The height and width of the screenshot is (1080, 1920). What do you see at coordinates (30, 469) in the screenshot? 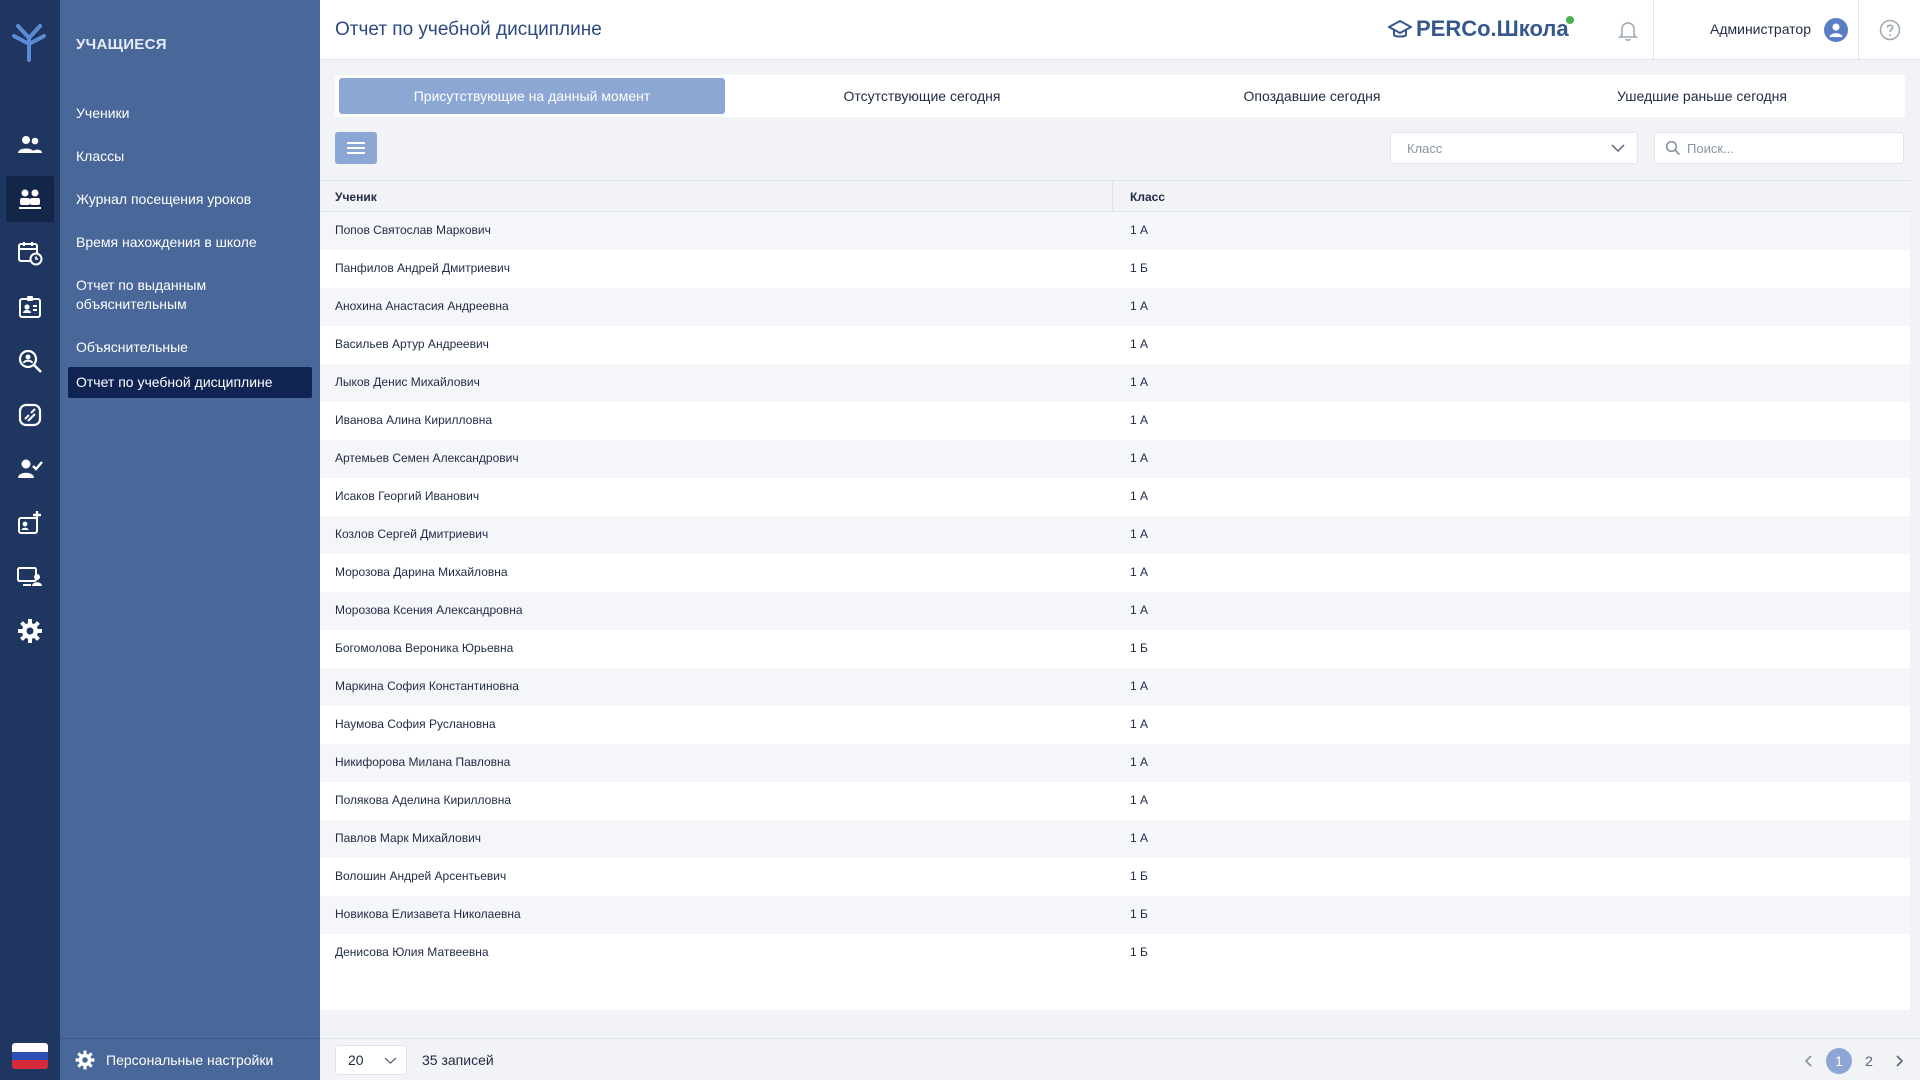
I see `user-check-icon` at bounding box center [30, 469].